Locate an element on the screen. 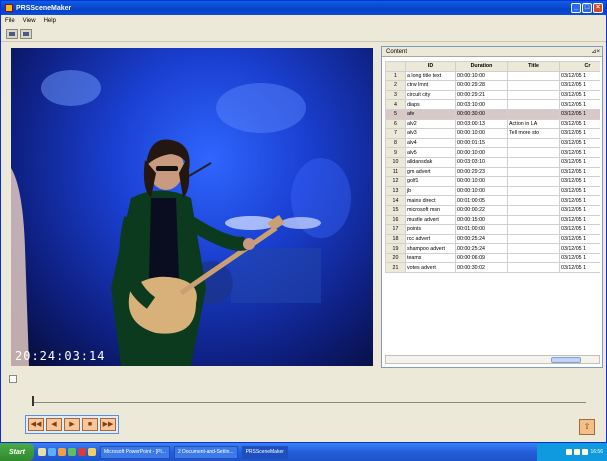 The height and width of the screenshot is (461, 607). table-row: 5 afe 00:00:30:00 03/12/05 1 is located at coordinates (492, 114).